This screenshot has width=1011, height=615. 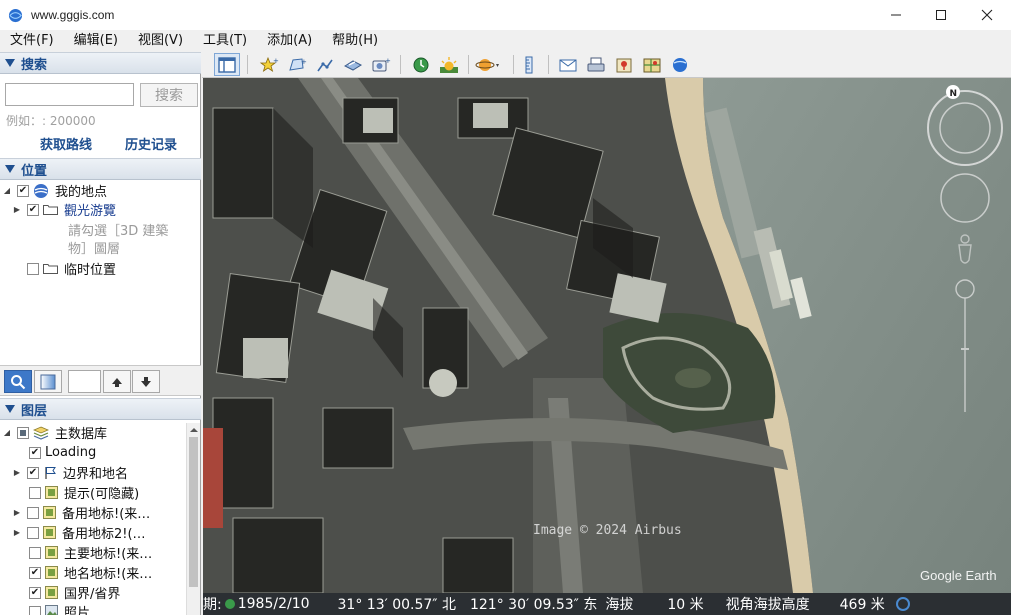 I want to click on switch-planet-button, so click(x=488, y=64).